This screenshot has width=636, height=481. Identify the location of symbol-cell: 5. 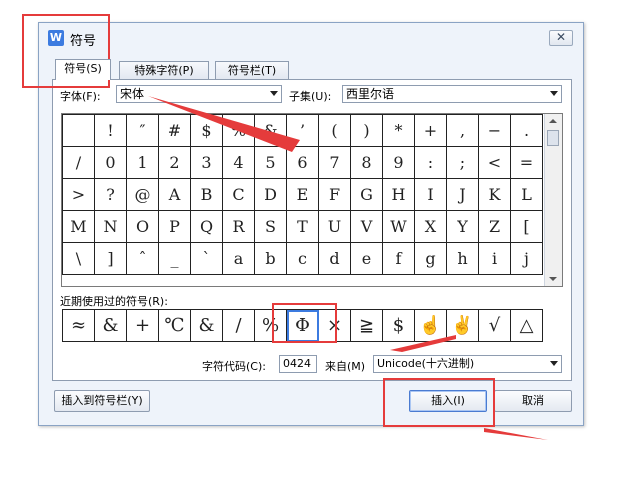
(270, 162).